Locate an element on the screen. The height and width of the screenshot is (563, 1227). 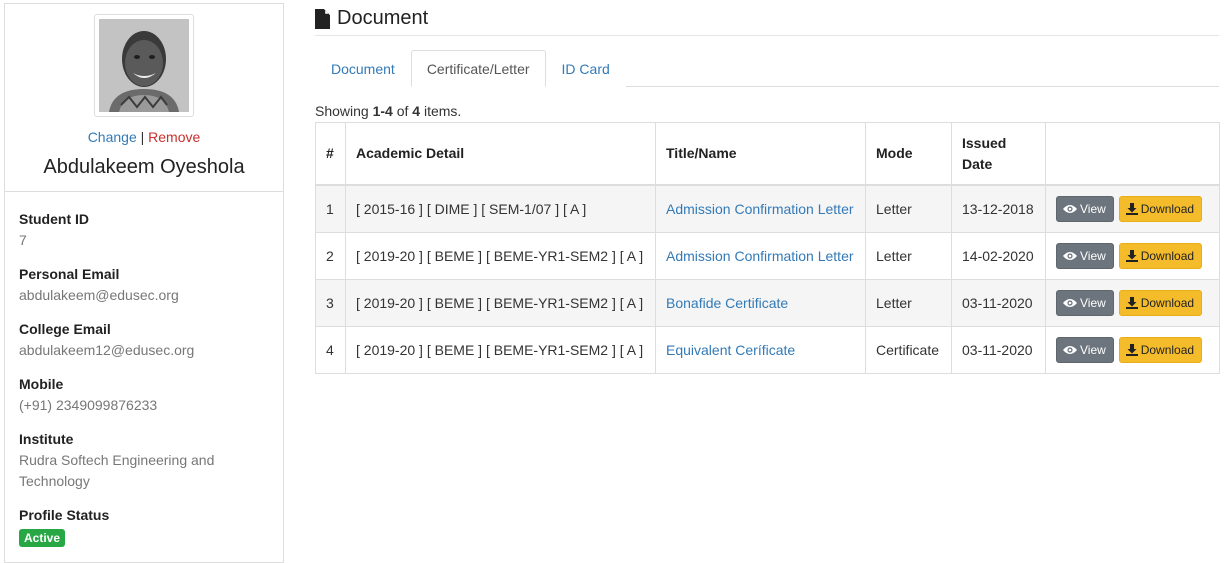
detail-label: College Email is located at coordinates (65, 329).